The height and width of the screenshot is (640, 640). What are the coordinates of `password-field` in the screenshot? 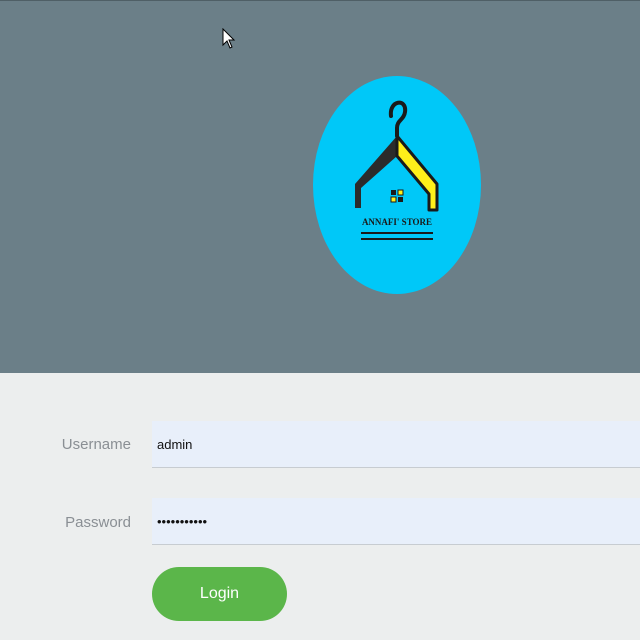 It's located at (396, 521).